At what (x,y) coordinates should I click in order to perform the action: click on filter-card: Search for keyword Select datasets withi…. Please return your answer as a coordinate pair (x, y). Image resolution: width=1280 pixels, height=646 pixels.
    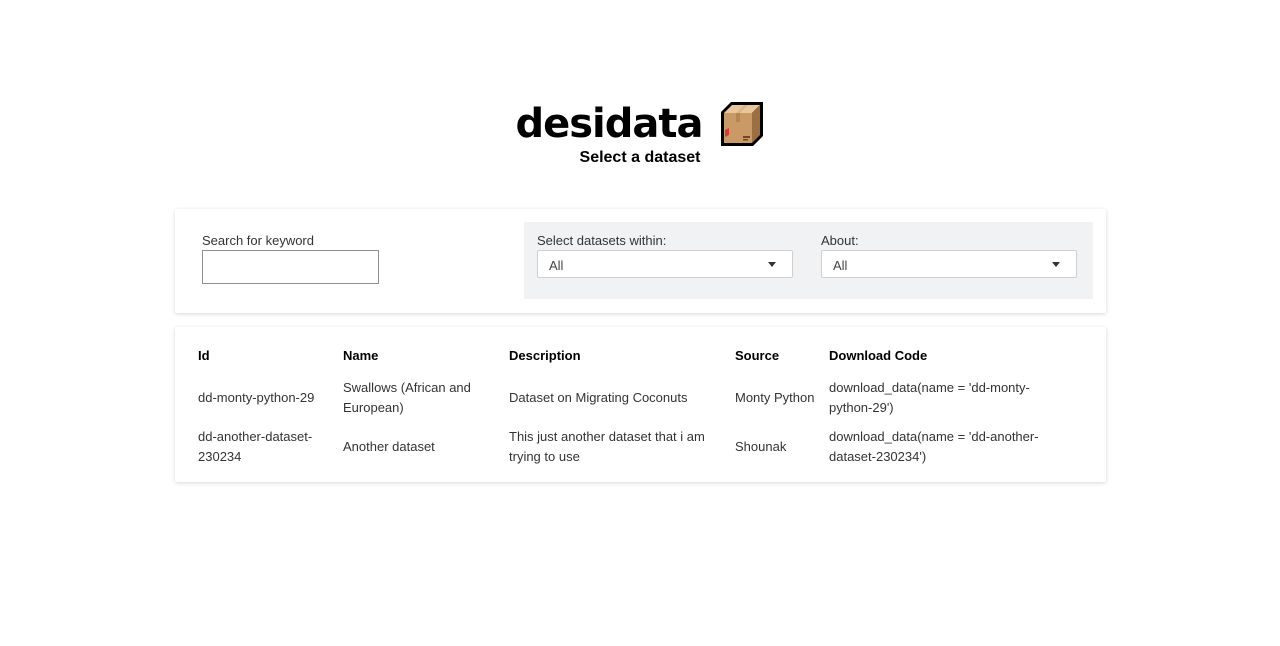
    Looking at the image, I should click on (640, 261).